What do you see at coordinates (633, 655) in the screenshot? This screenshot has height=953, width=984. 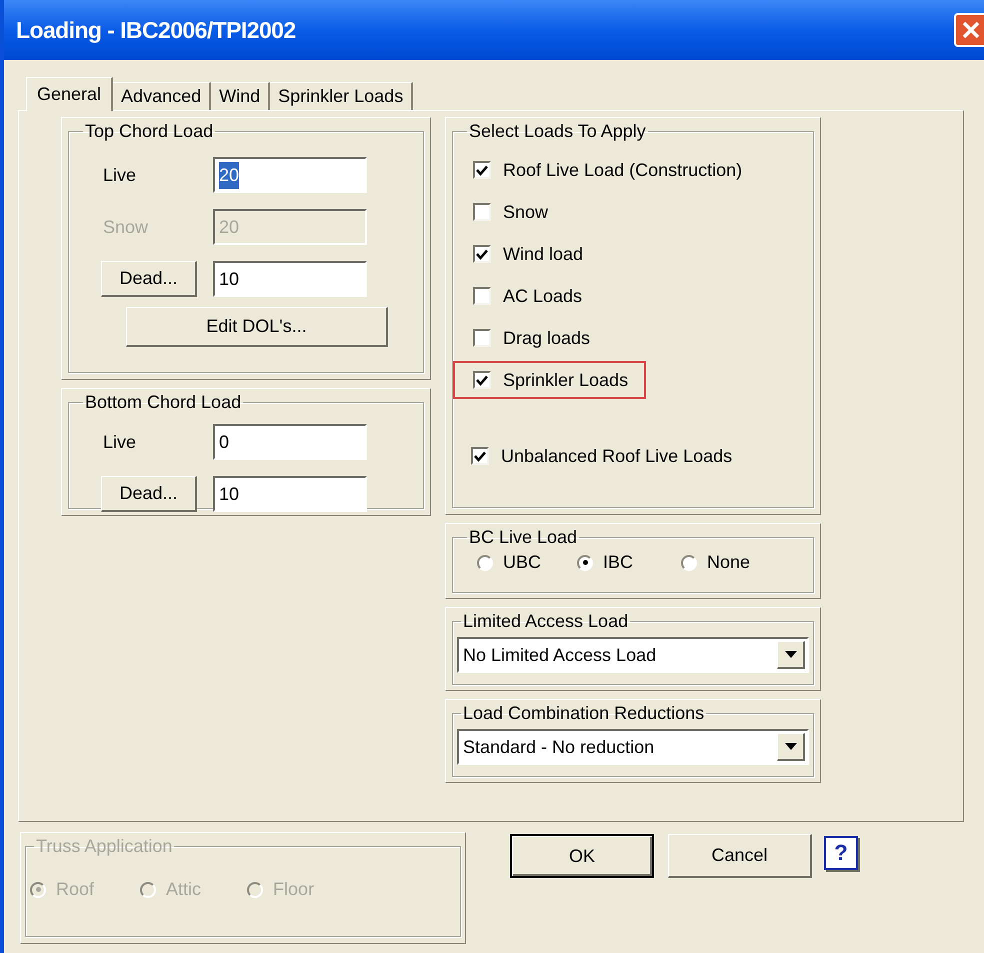 I see `dropdown: No Limited Access Load` at bounding box center [633, 655].